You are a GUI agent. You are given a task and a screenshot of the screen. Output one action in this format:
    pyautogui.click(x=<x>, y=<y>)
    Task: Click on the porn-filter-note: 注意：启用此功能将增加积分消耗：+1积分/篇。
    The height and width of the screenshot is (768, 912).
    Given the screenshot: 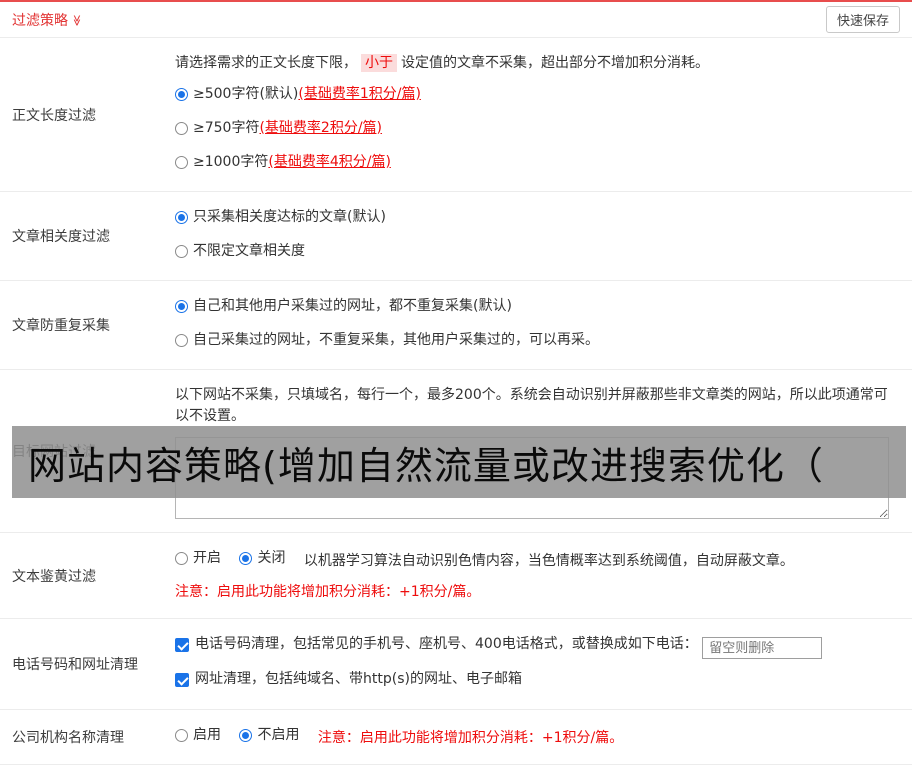 What is the action you would take?
    pyautogui.click(x=328, y=592)
    